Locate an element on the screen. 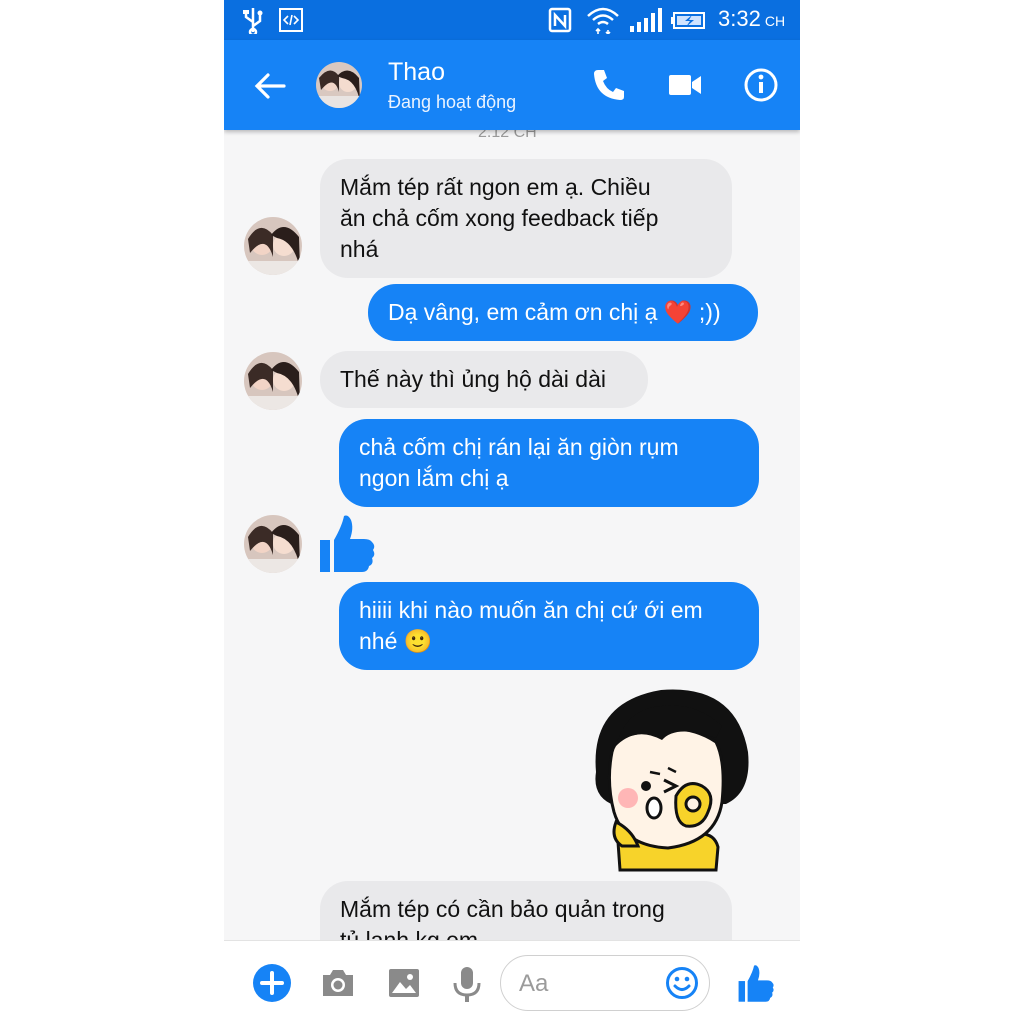  message-bubble: Thế này thì ủng hộ dài dài is located at coordinates (484, 379).